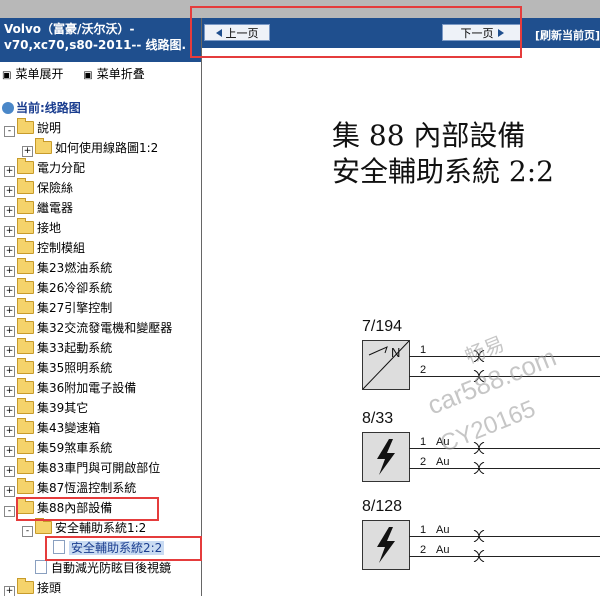 Image resolution: width=600 pixels, height=596 pixels. Describe the element at coordinates (386, 365) in the screenshot. I see `sensor-symbol-icon: N` at that location.